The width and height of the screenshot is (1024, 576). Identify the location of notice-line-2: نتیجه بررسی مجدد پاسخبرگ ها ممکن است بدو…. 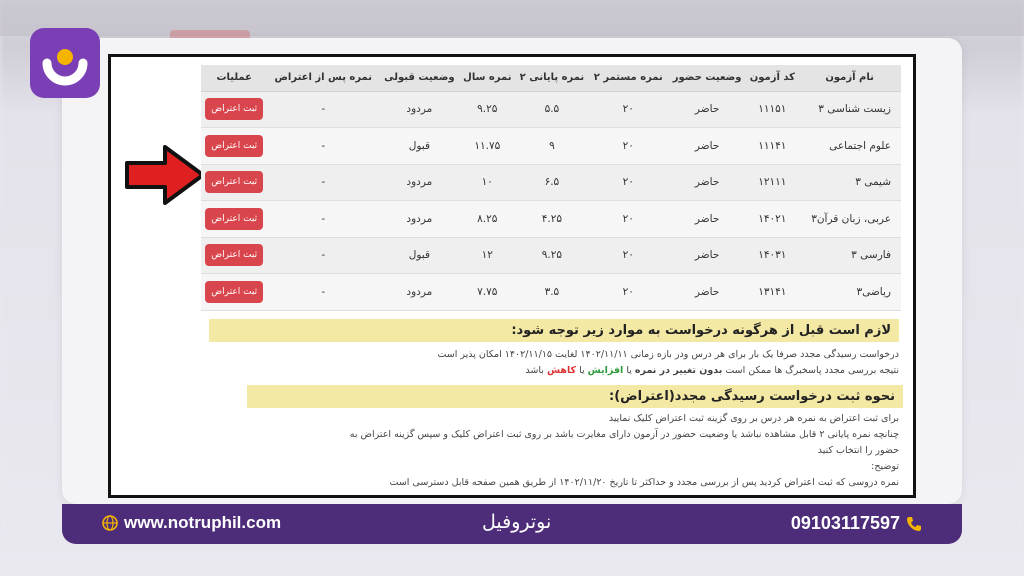
(712, 370).